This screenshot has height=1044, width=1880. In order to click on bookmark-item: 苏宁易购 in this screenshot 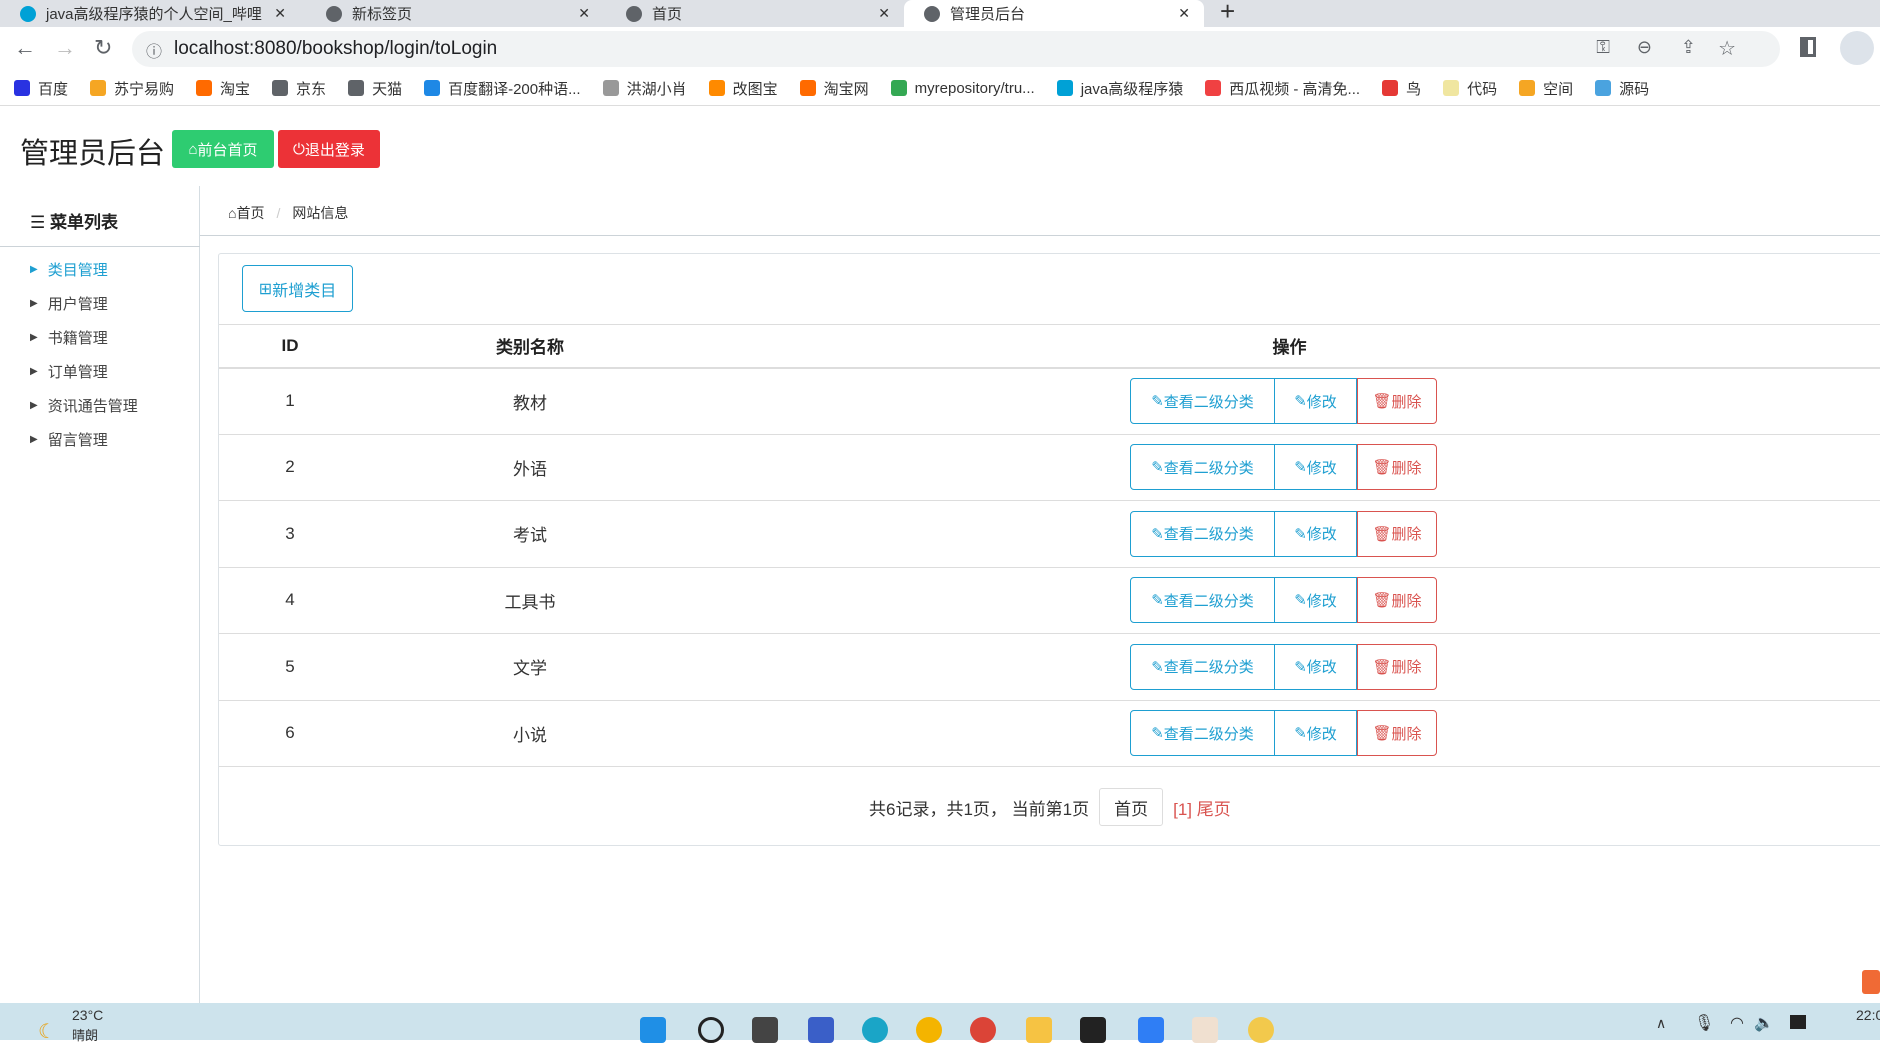, I will do `click(132, 88)`.